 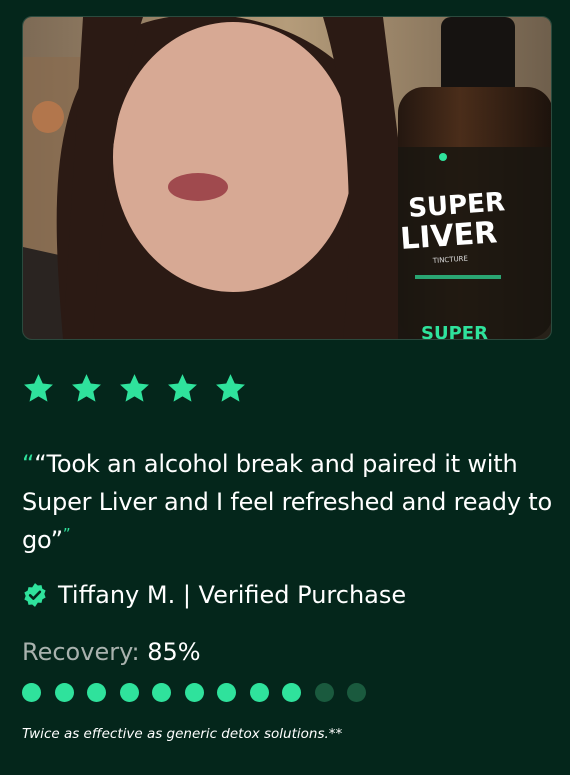 I want to click on bottle-product-text: LIVER, so click(x=448, y=236).